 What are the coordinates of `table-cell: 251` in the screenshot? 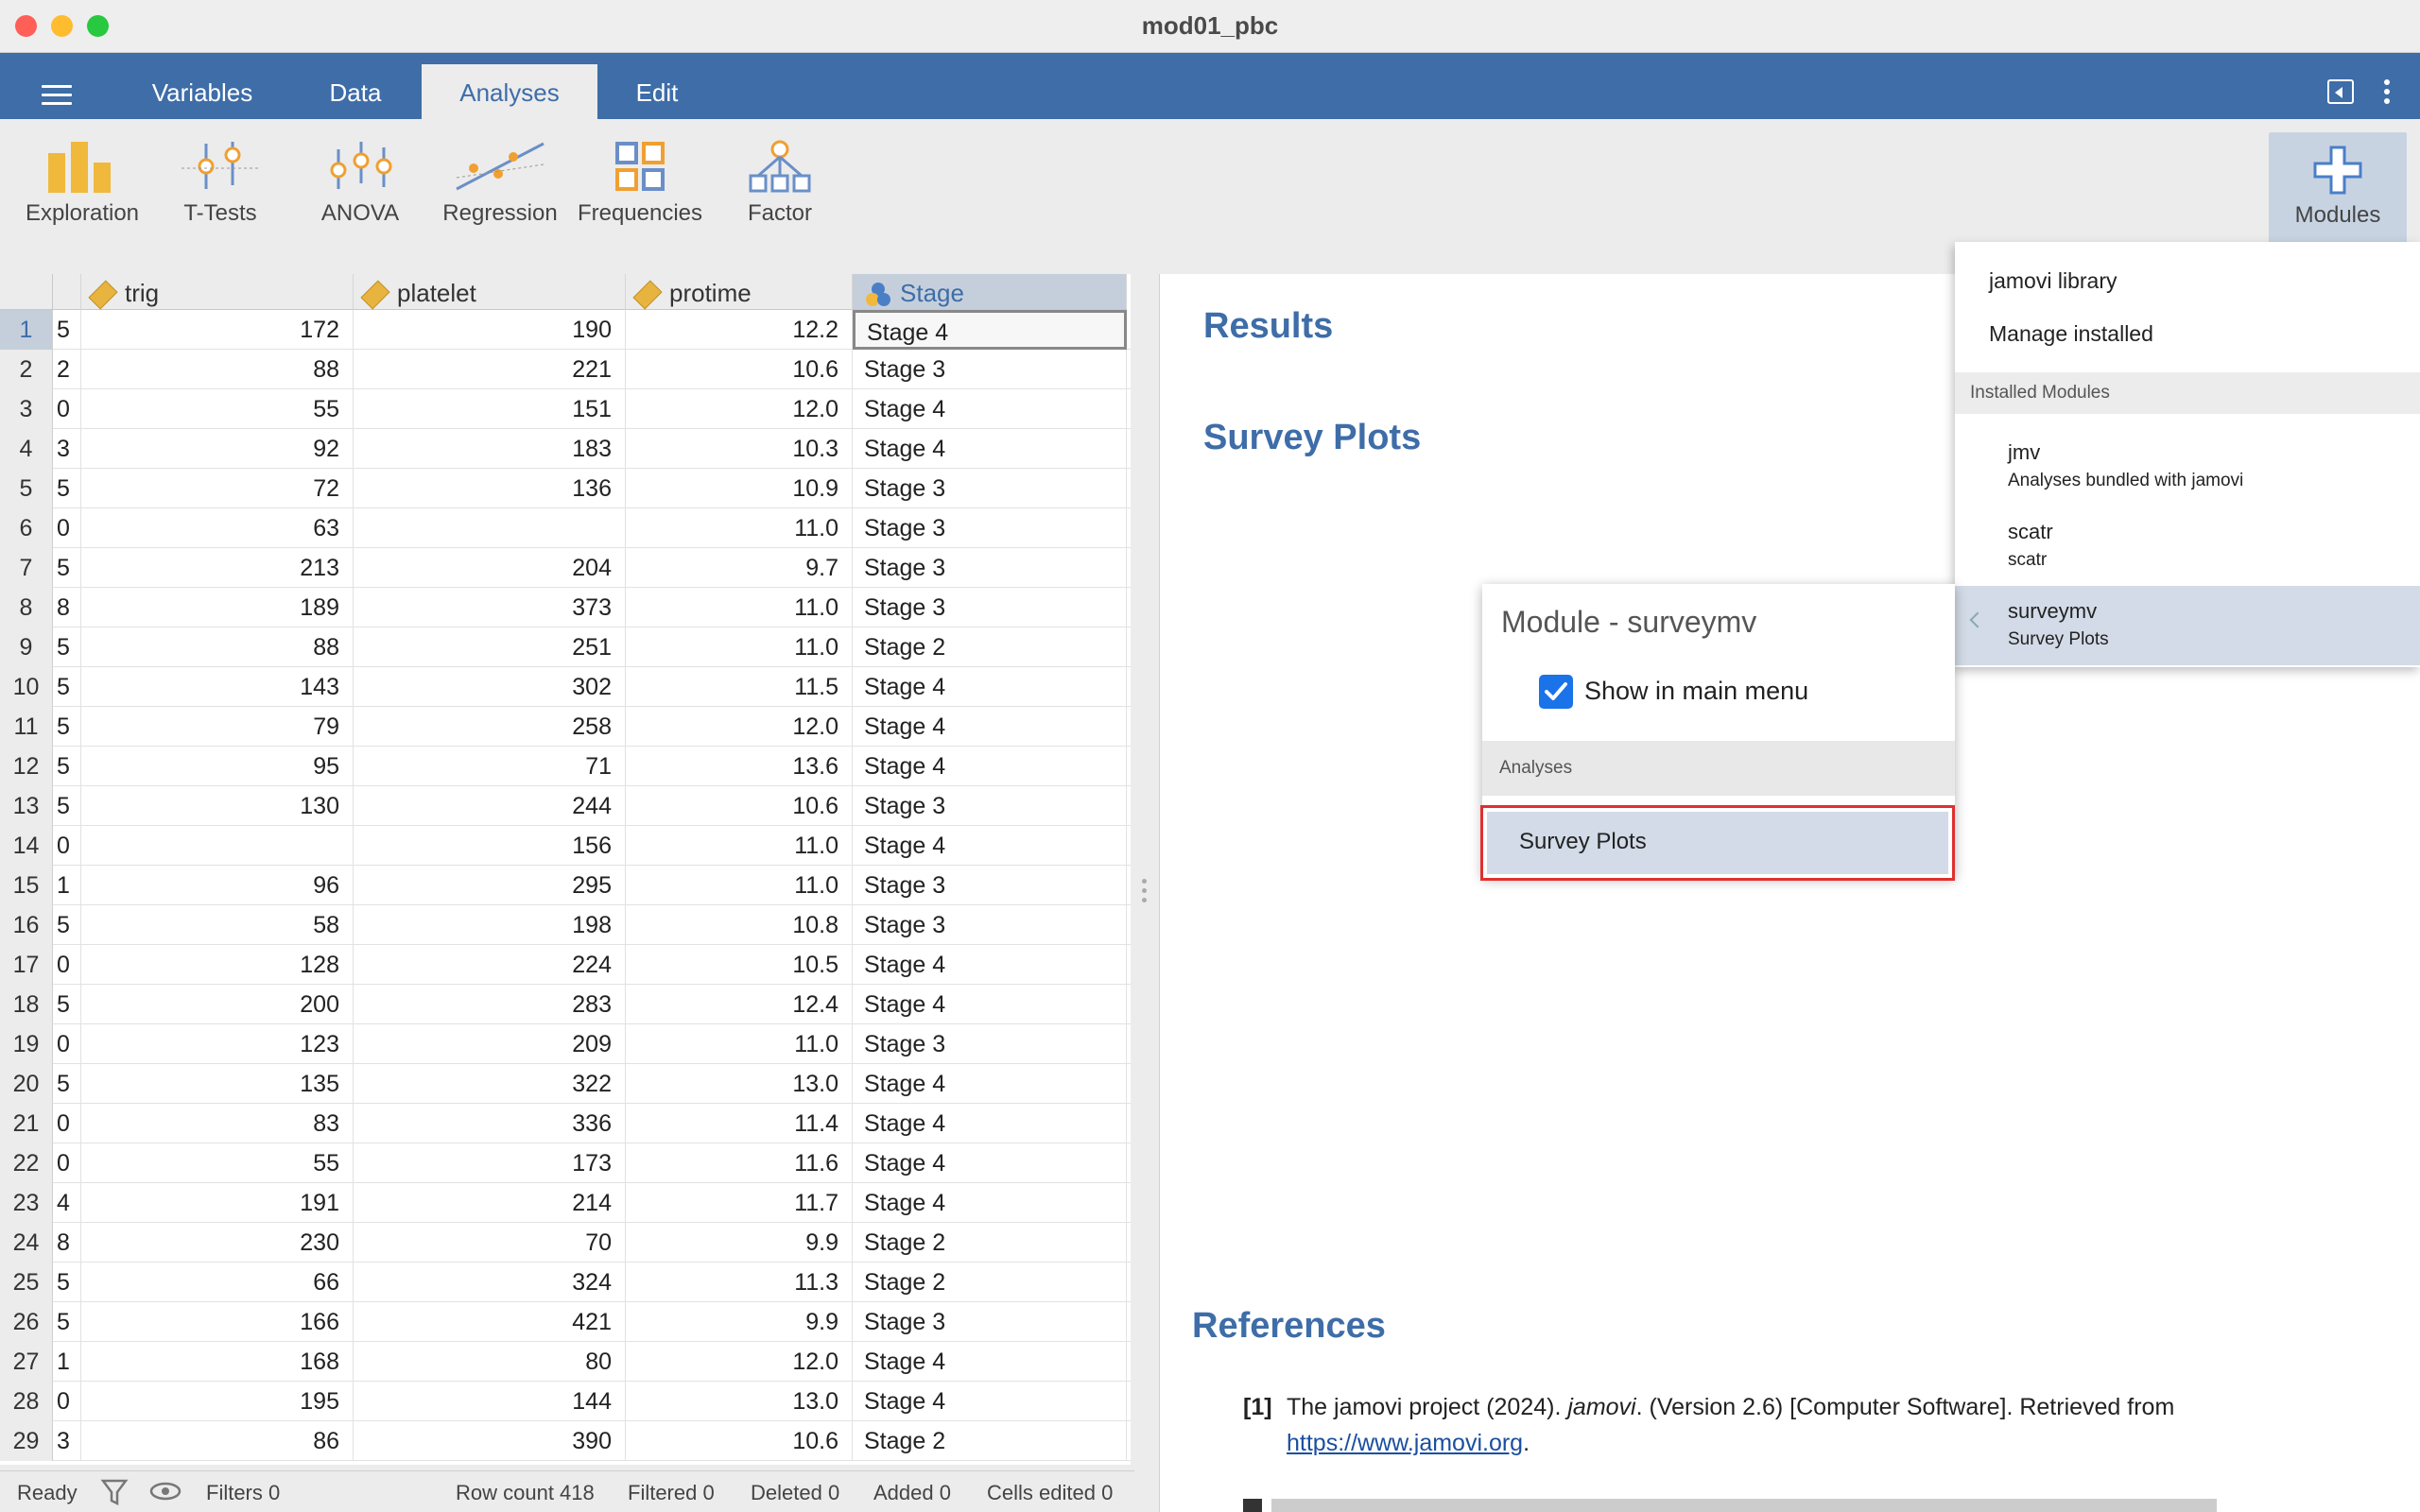 It's located at (490, 647).